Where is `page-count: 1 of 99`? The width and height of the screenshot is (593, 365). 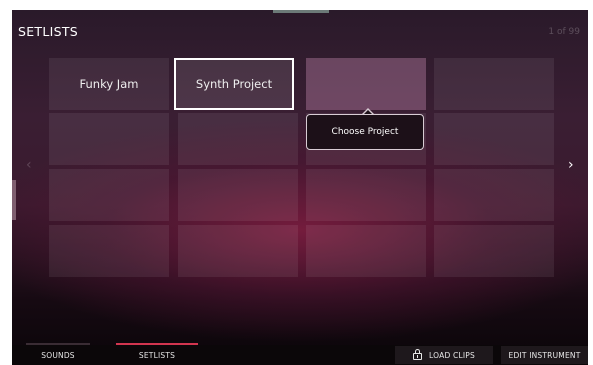 page-count: 1 of 99 is located at coordinates (564, 32).